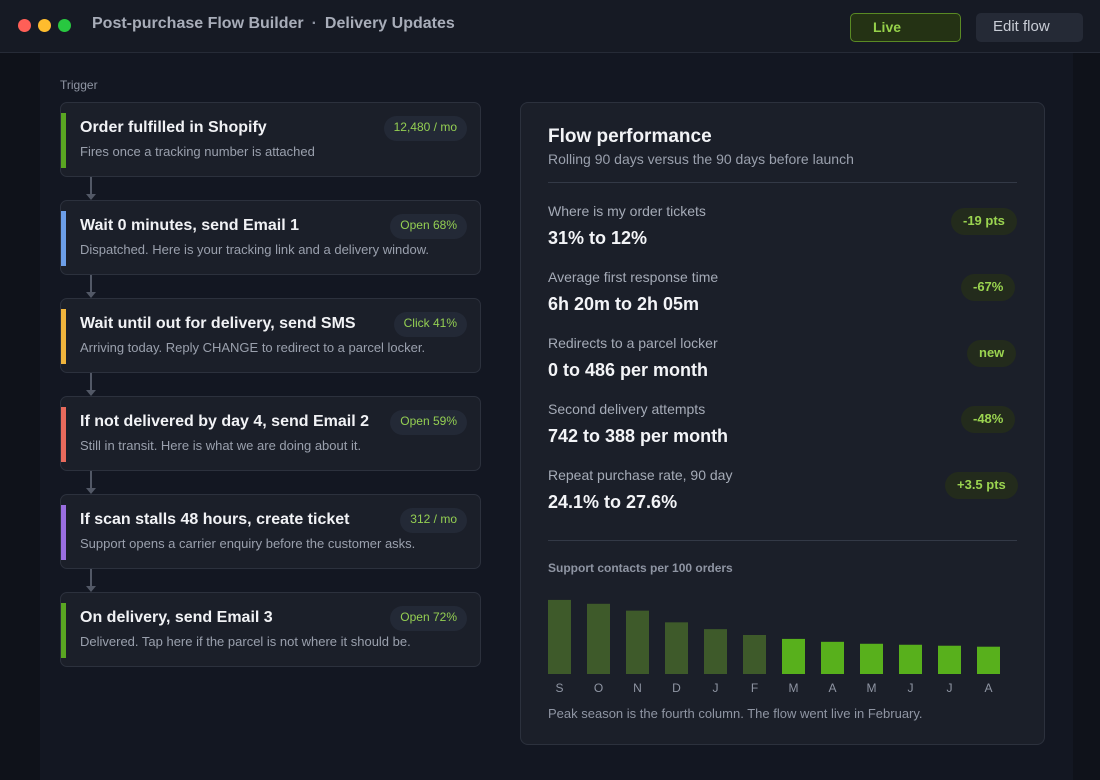 This screenshot has width=1100, height=780. I want to click on step-title: If scan stalls 48 hours, create ticket, so click(215, 519).